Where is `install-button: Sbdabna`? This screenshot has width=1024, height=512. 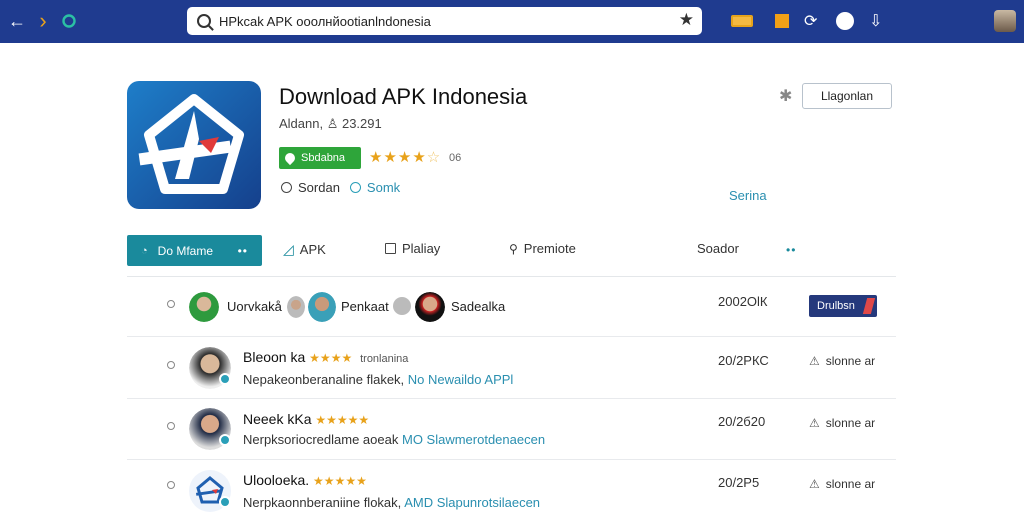
install-button: Sbdabna is located at coordinates (320, 158).